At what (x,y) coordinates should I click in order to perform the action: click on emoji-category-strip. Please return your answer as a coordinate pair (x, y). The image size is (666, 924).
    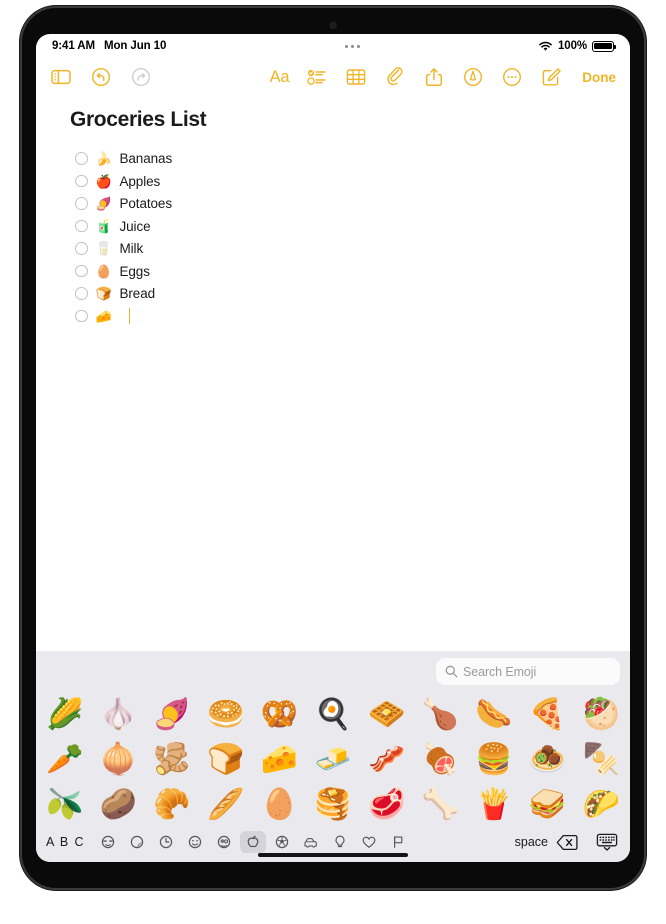
    Looking at the image, I should click on (302, 842).